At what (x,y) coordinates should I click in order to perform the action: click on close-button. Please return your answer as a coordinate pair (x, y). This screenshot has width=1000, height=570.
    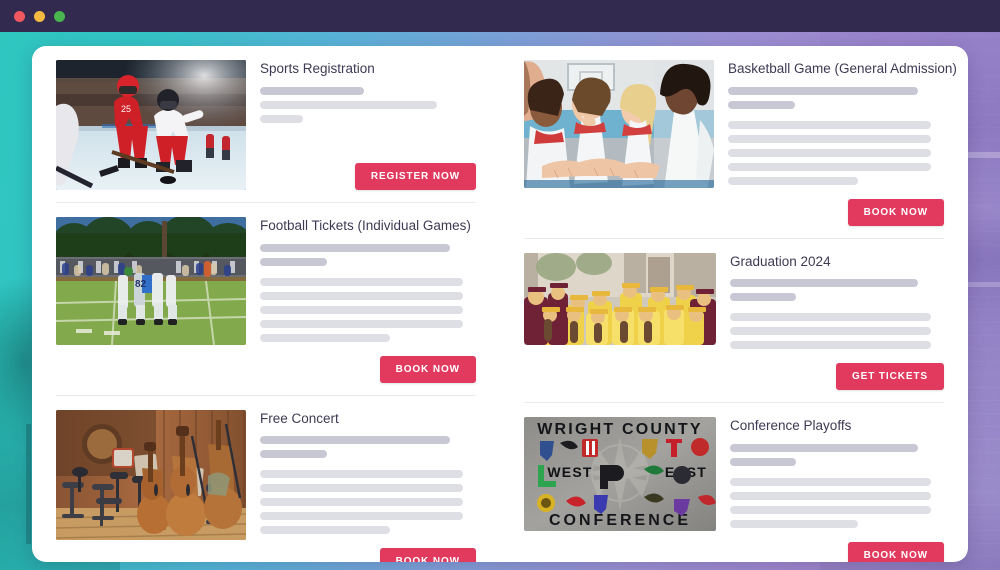
    Looking at the image, I should click on (19, 16).